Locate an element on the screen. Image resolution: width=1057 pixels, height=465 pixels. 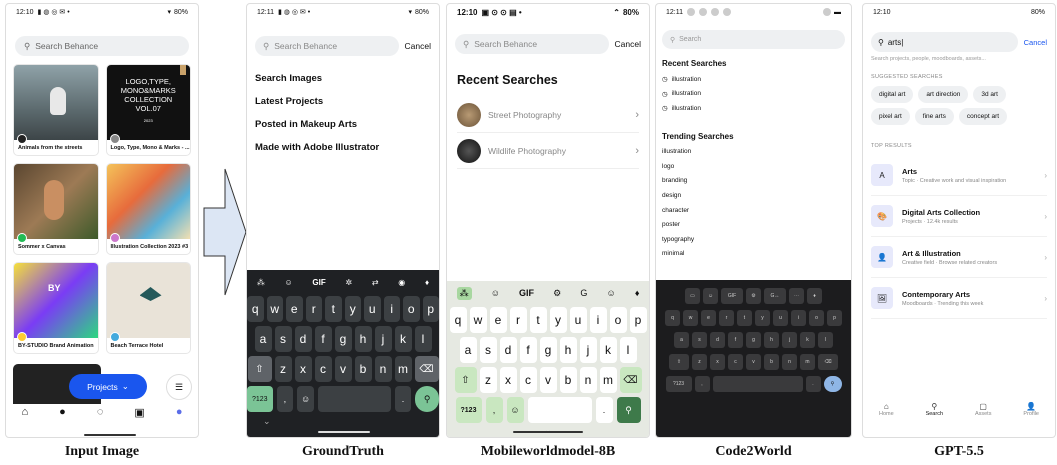
recent-item: Wildlife Photography › is located at coordinates (548, 151).